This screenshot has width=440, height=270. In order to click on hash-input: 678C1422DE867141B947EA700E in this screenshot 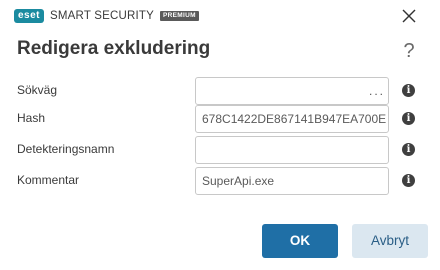, I will do `click(292, 119)`.